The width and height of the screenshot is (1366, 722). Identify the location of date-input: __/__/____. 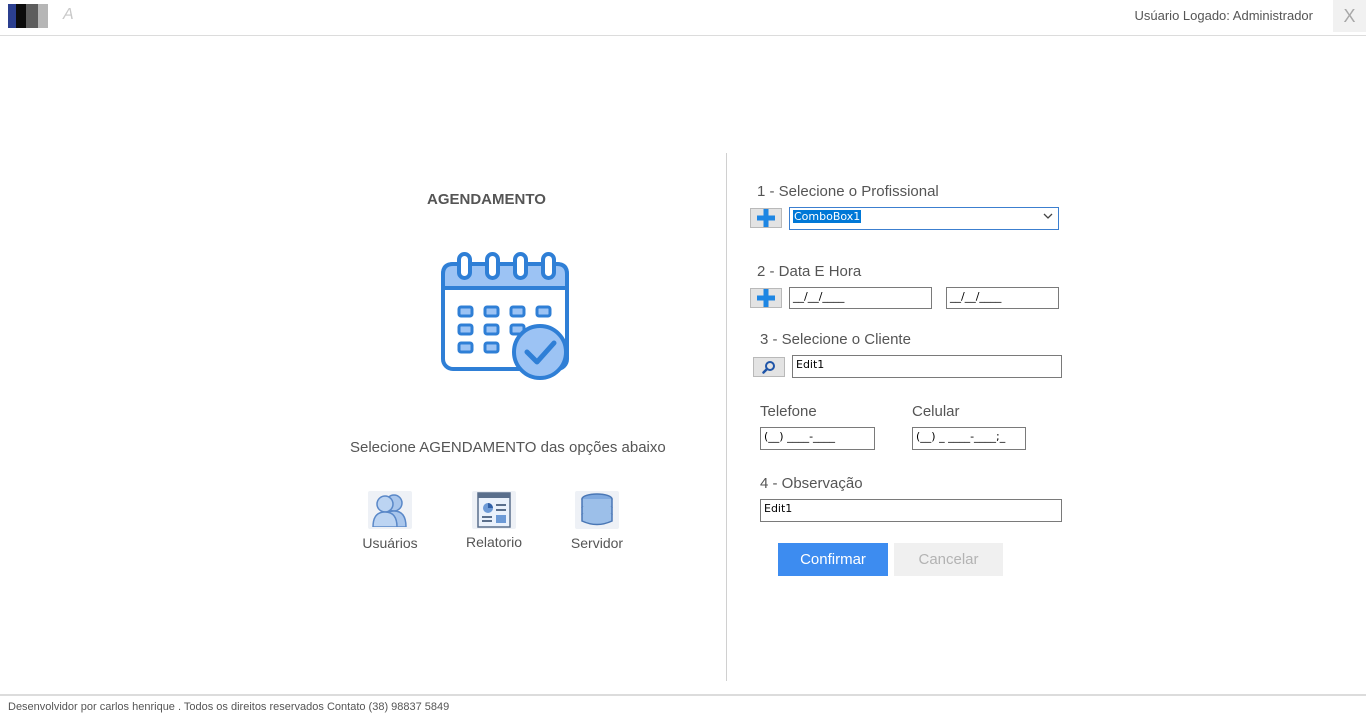
(860, 298).